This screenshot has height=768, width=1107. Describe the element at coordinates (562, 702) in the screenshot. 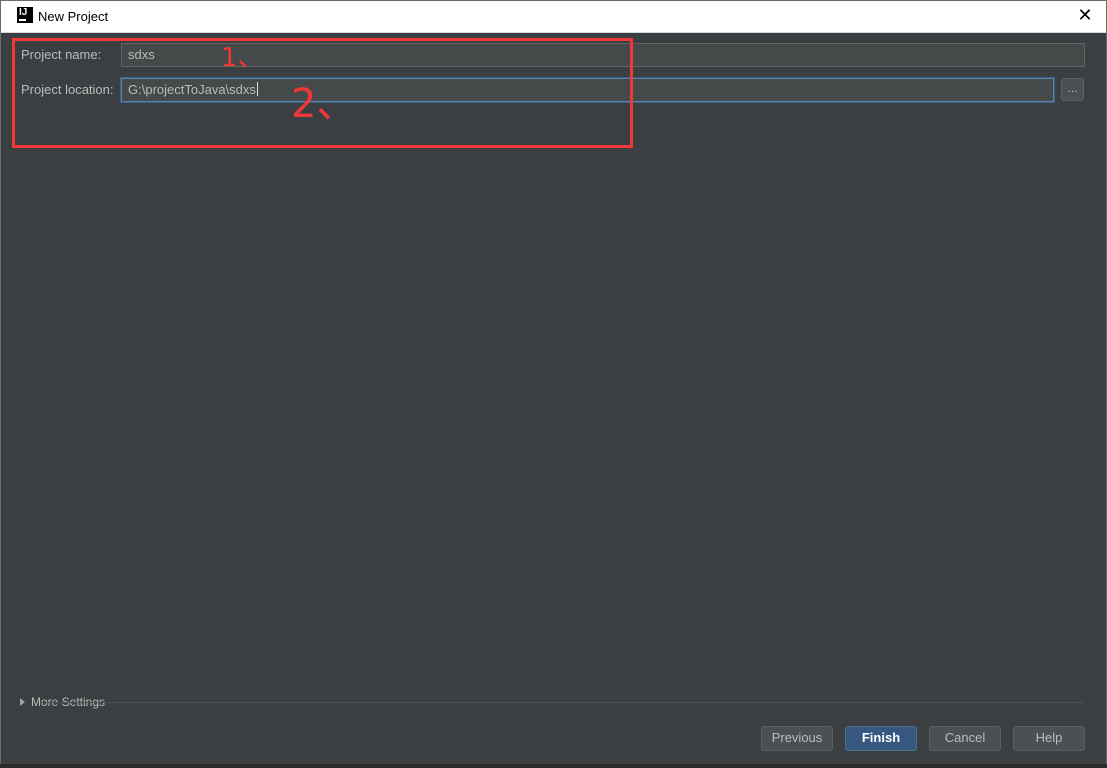

I see `more-settings-divider` at that location.